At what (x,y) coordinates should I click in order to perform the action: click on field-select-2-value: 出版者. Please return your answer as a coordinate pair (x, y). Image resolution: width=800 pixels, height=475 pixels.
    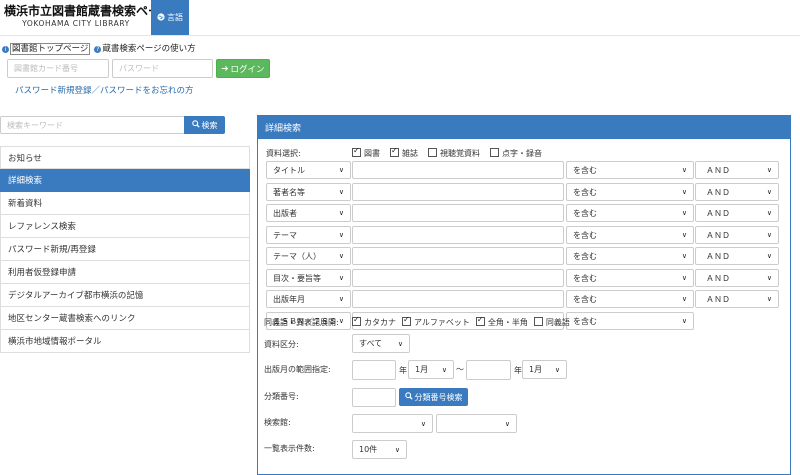
    Looking at the image, I should click on (285, 213).